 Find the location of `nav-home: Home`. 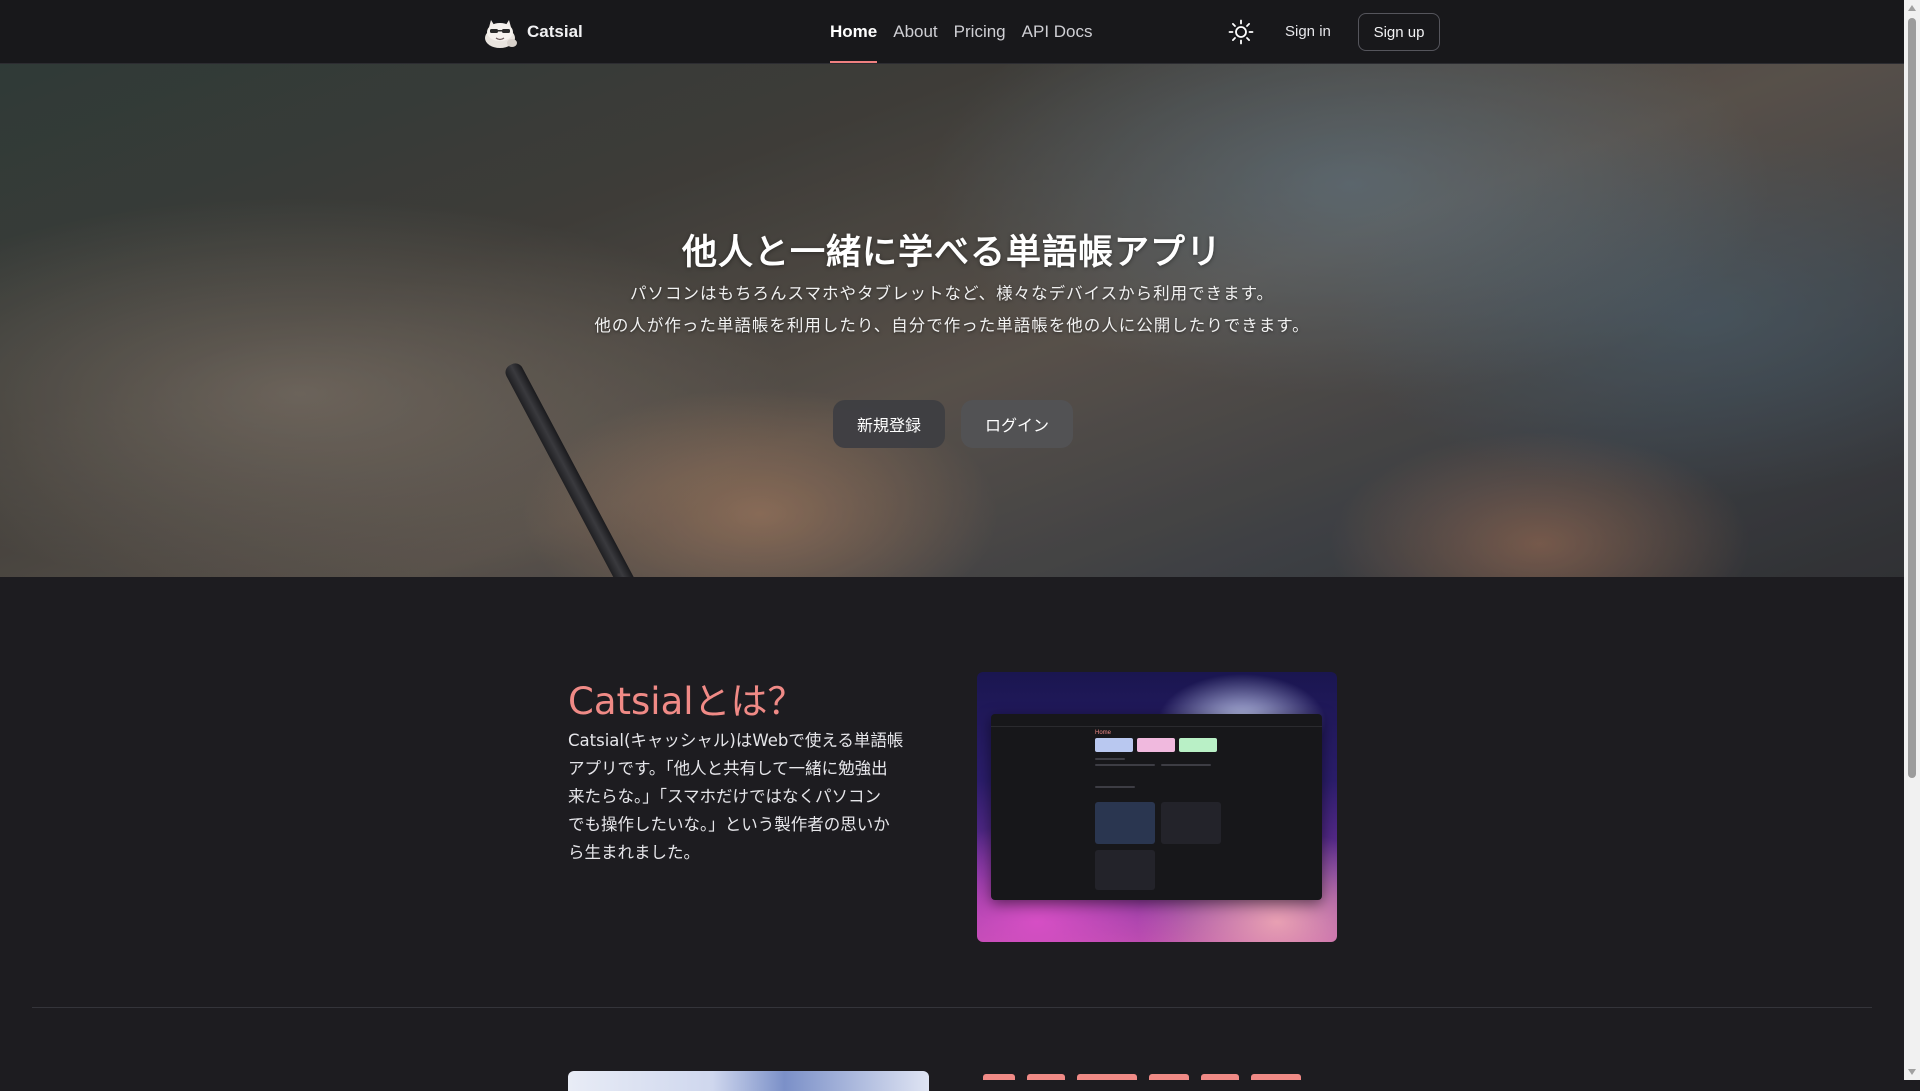

nav-home: Home is located at coordinates (854, 42).